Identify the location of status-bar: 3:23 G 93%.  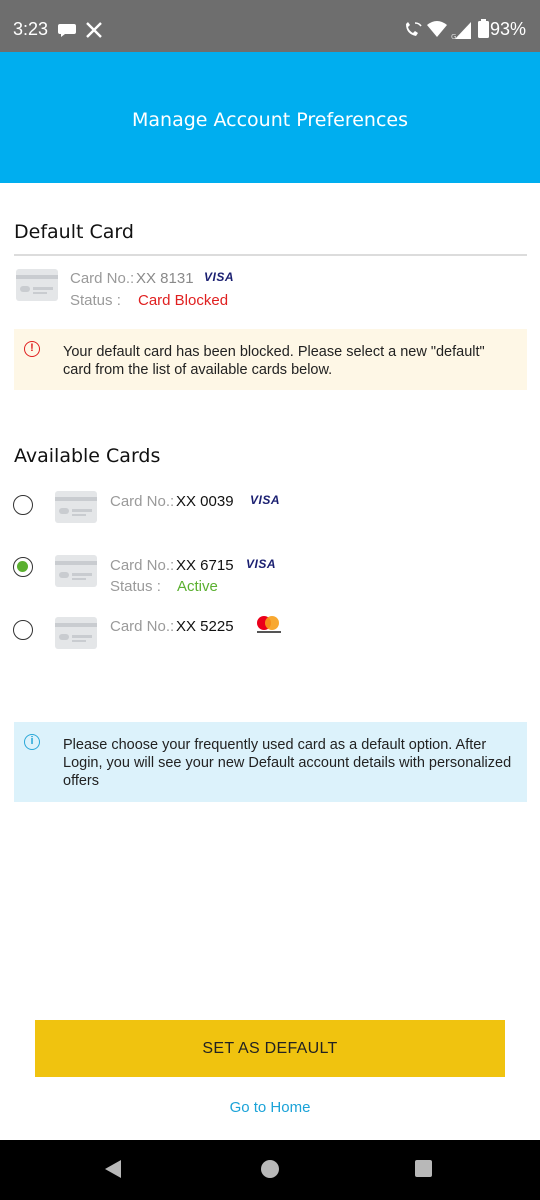
(270, 26).